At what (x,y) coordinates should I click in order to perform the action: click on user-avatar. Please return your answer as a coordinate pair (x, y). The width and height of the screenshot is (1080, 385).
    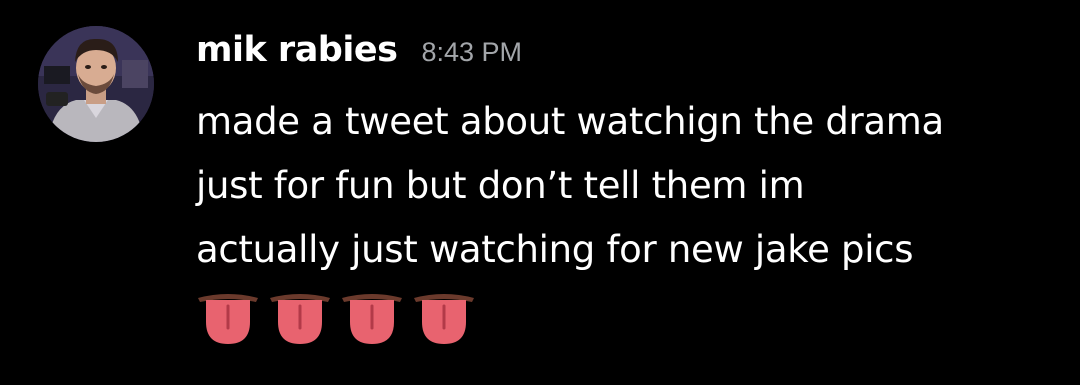
    Looking at the image, I should click on (96, 84).